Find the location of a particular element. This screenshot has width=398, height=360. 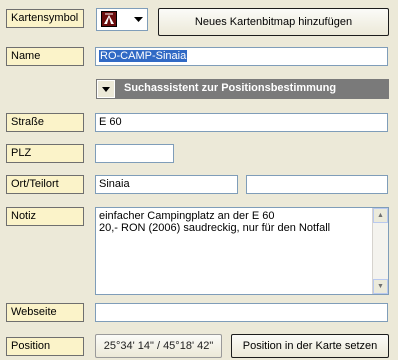

search-assistant-bar: Suchassistent zur Positionsbestimmung is located at coordinates (242, 89).